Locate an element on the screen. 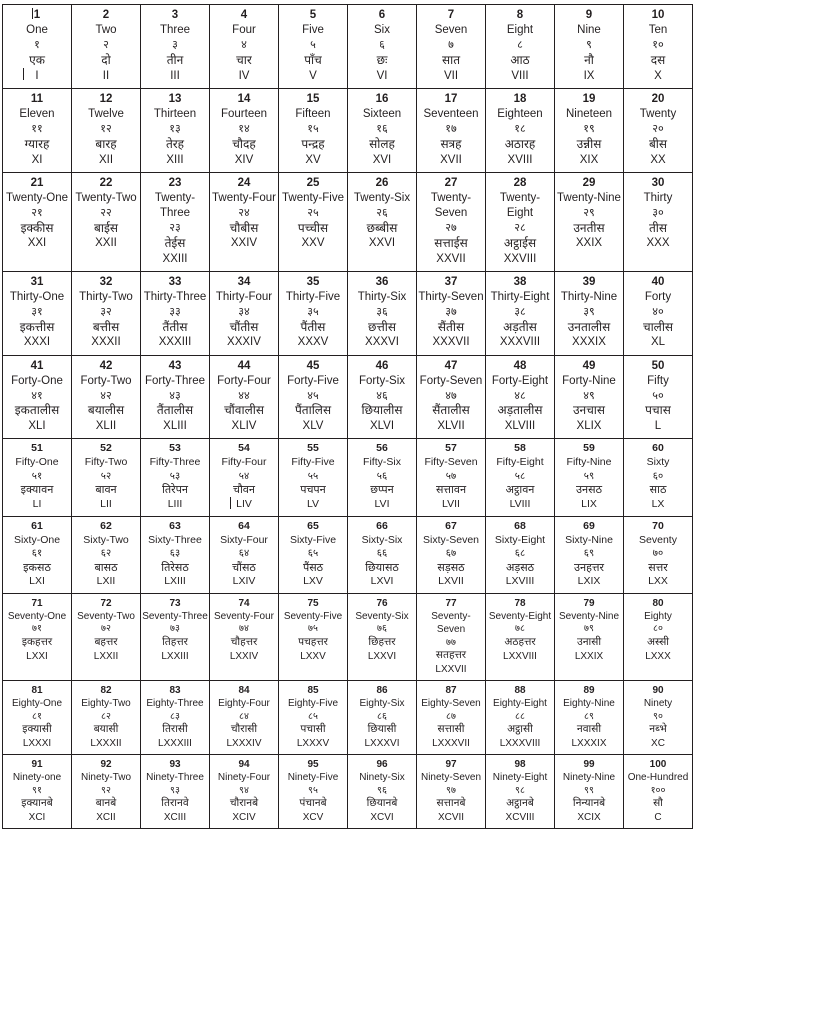 Image resolution: width=827 pixels, height=1028 pixels. number-cell: 24 Twenty-Four २४ चौबीस XXIV is located at coordinates (244, 221).